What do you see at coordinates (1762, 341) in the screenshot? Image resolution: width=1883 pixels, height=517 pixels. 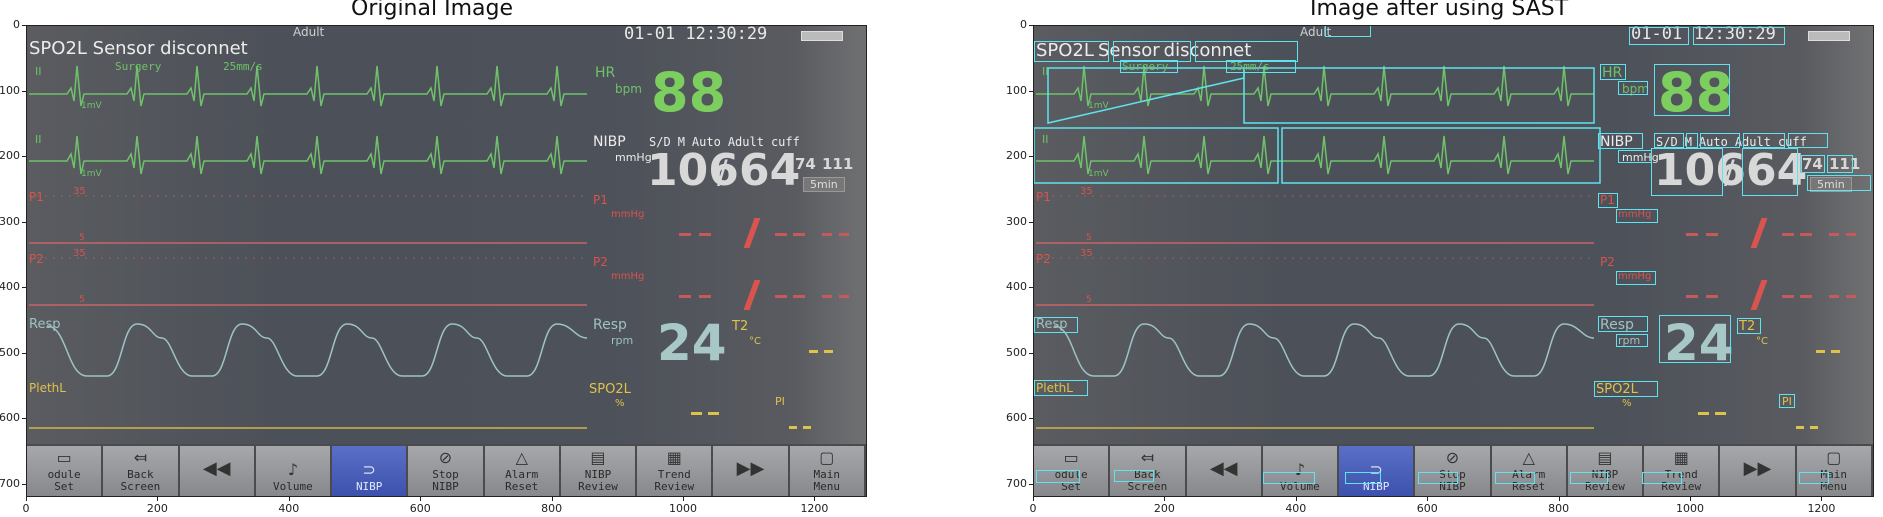 I see `t2-unit: °C` at bounding box center [1762, 341].